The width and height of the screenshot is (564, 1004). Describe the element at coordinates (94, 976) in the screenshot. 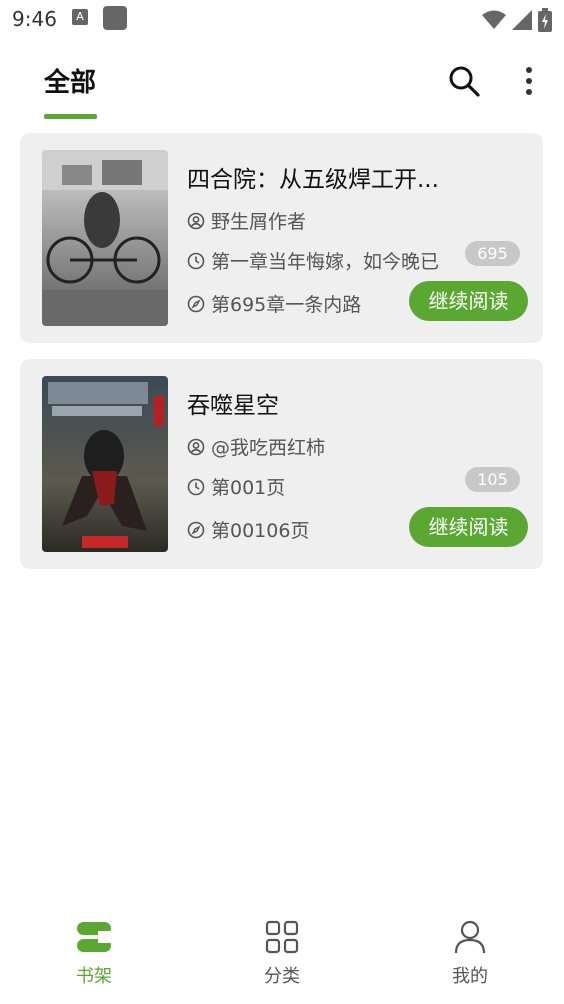

I see `nav-label-bookshelf: 书架` at that location.